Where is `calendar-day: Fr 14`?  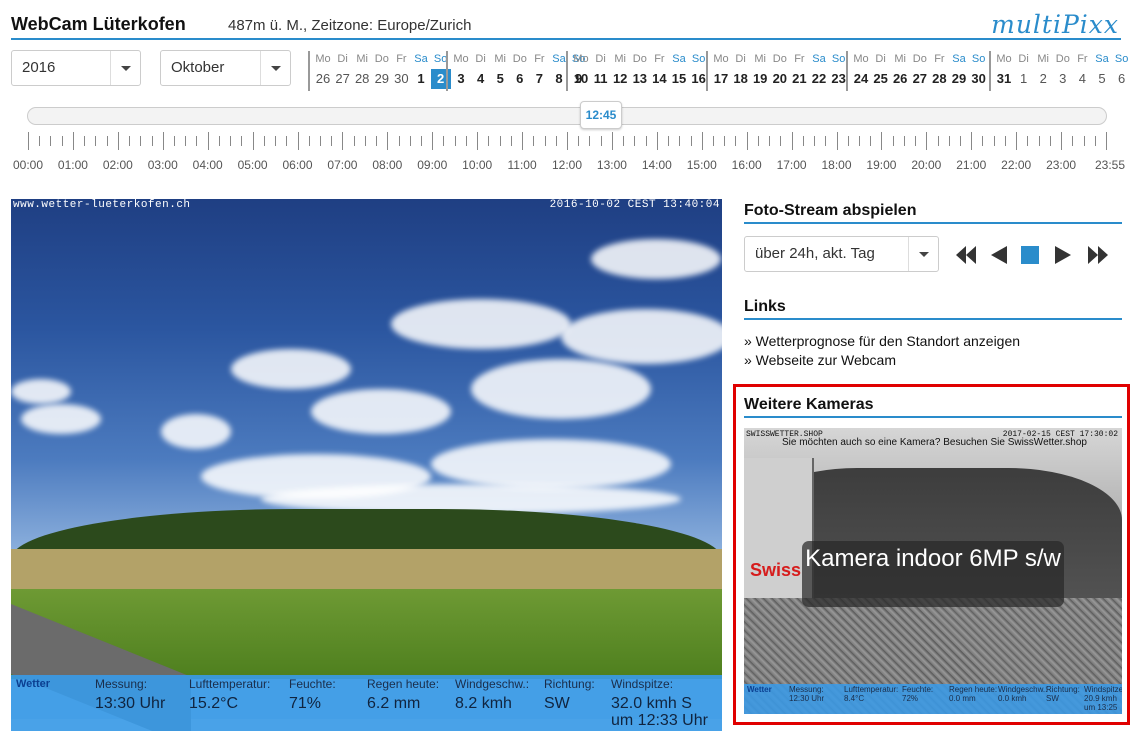
calendar-day: Fr 14 is located at coordinates (659, 71).